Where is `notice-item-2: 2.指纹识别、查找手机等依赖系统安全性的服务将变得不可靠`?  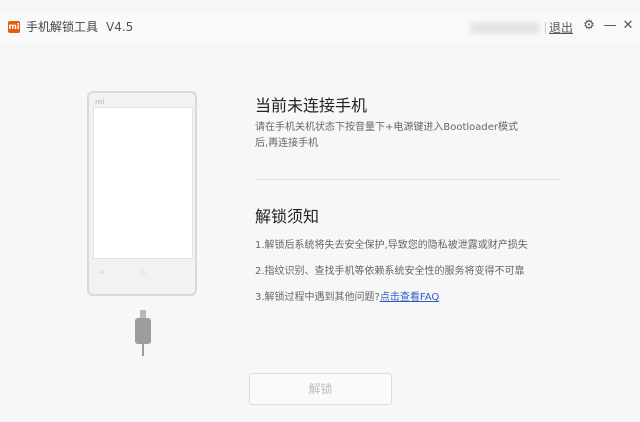 notice-item-2: 2.指纹识别、查找手机等依赖系统安全性的服务将变得不可靠 is located at coordinates (390, 271).